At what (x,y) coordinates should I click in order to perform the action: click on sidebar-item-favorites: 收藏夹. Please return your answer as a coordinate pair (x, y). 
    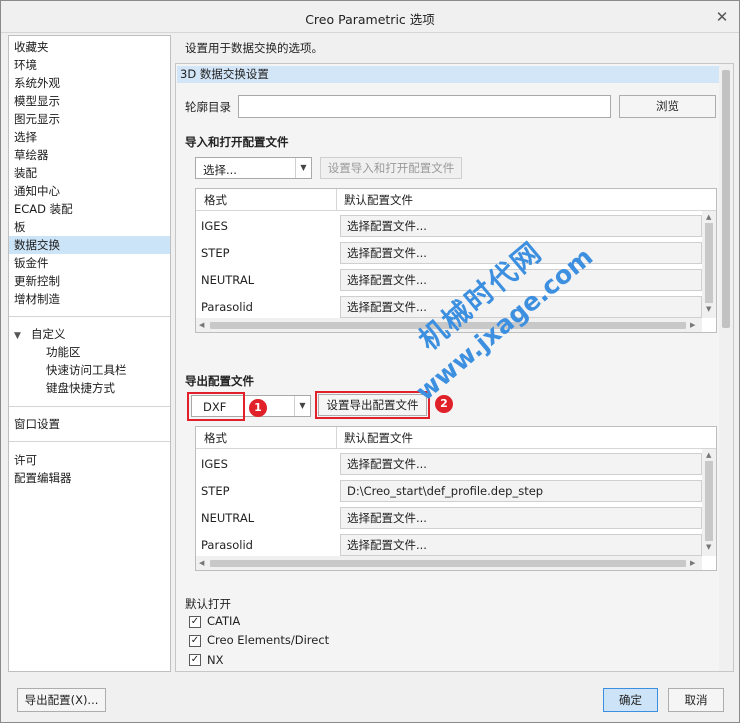
    Looking at the image, I should click on (89, 47).